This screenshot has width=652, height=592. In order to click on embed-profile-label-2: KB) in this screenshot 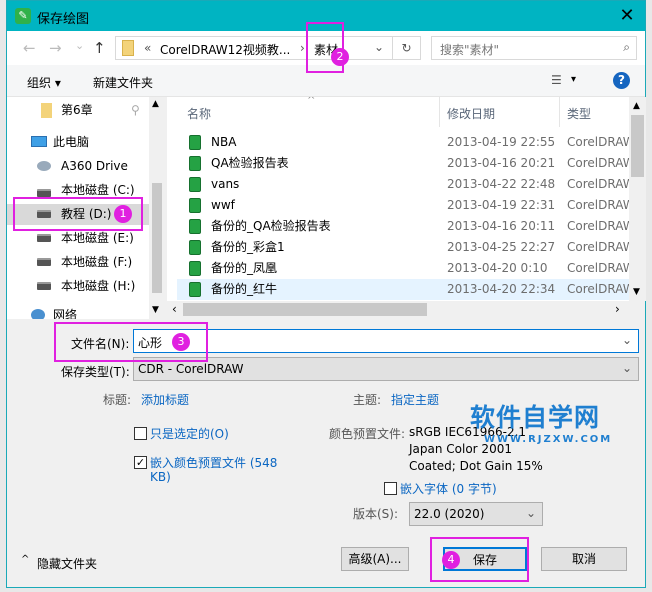, I will do `click(160, 477)`.